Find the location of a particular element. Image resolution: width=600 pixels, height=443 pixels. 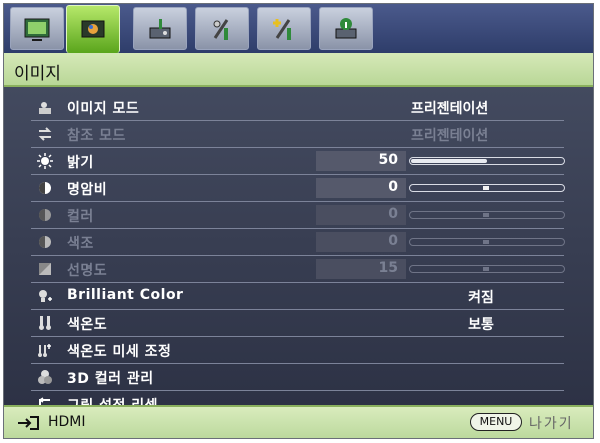

menu-item-label: 3D 컬러 관리 is located at coordinates (110, 379).